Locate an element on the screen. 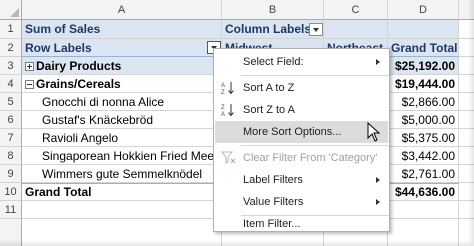  dairy-label: Dairy Products is located at coordinates (79, 66).